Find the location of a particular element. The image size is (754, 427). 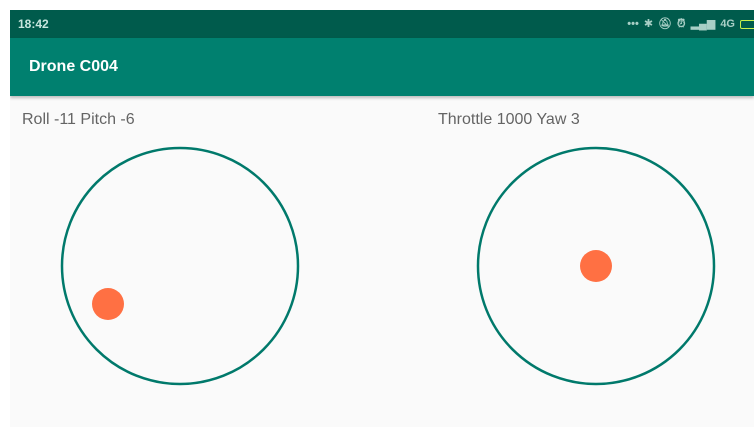

signal-icon: ▂▄▆ is located at coordinates (703, 24).